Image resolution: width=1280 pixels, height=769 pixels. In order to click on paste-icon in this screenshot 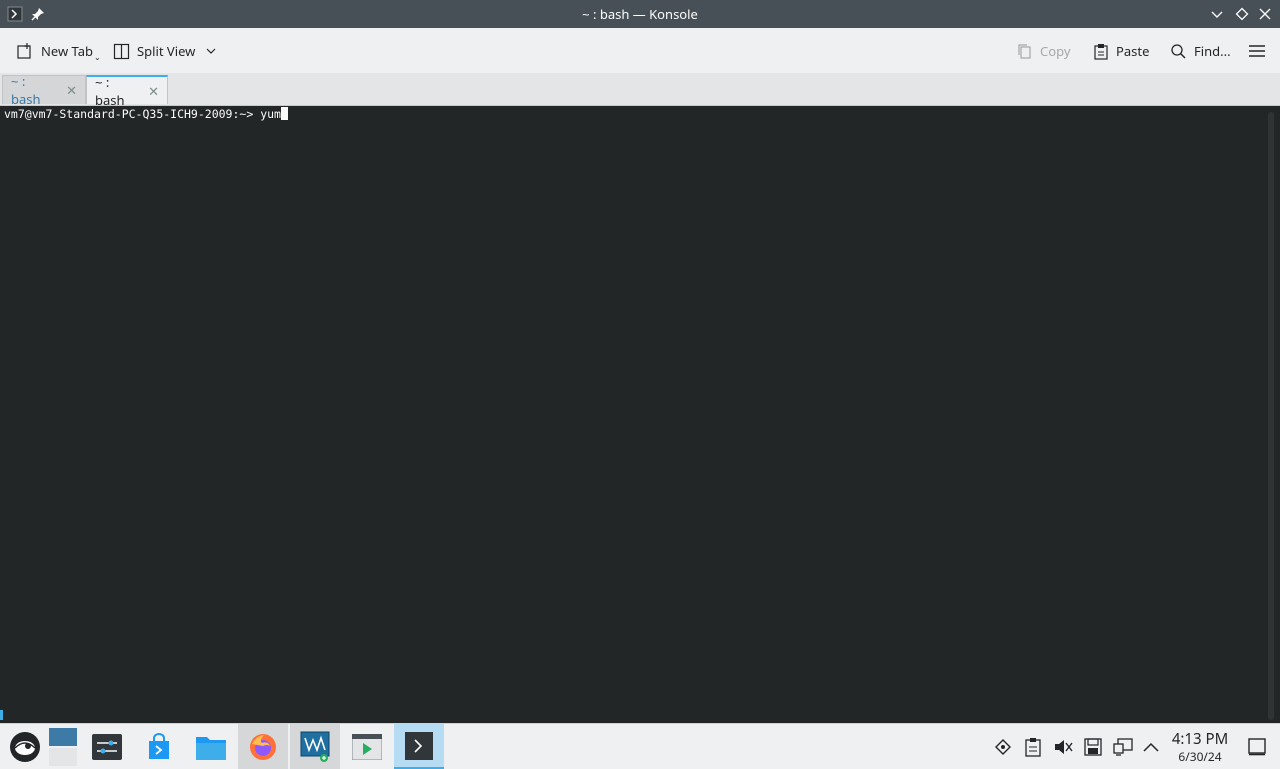, I will do `click(1101, 51)`.